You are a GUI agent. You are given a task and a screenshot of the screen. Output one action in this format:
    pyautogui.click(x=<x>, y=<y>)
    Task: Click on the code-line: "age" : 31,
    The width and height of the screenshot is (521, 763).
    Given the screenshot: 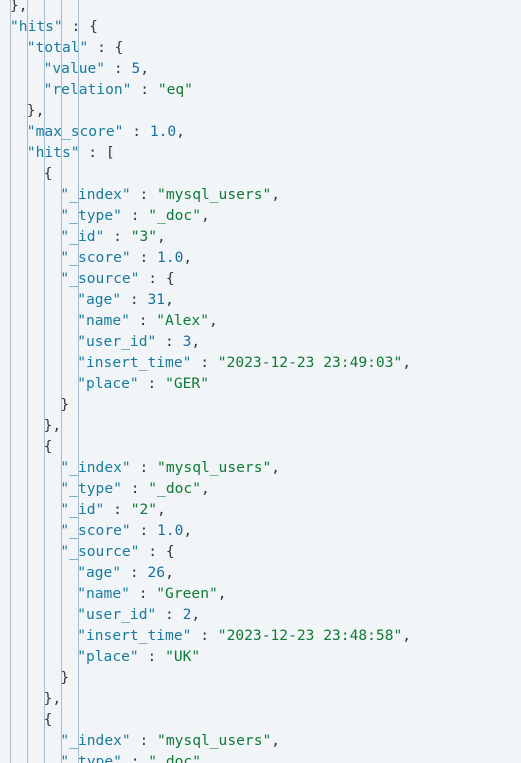 What is the action you would take?
    pyautogui.click(x=260, y=299)
    